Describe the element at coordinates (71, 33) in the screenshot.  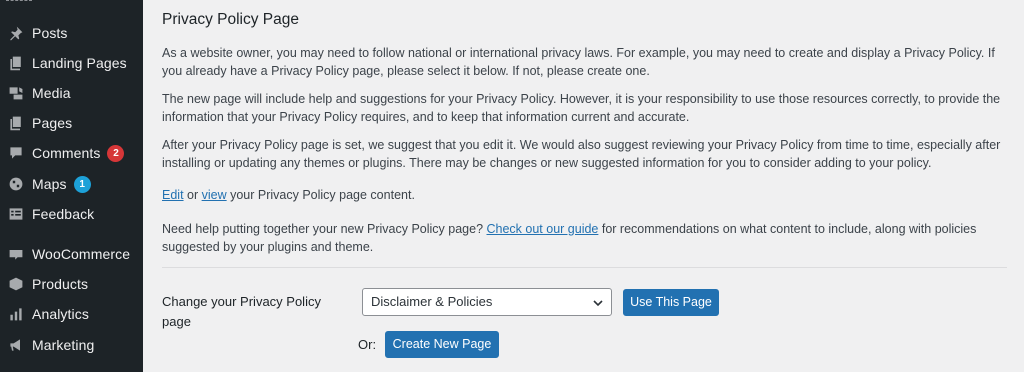
I see `sidebar-item-posts: Posts` at that location.